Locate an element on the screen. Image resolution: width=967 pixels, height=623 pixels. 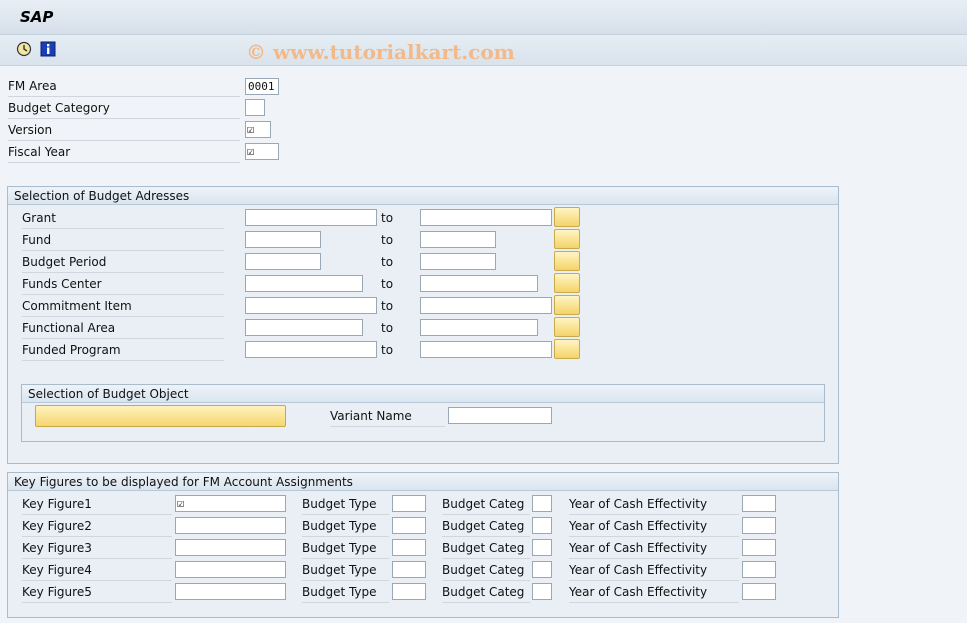
fm-area-label: FM Area is located at coordinates (124, 86).